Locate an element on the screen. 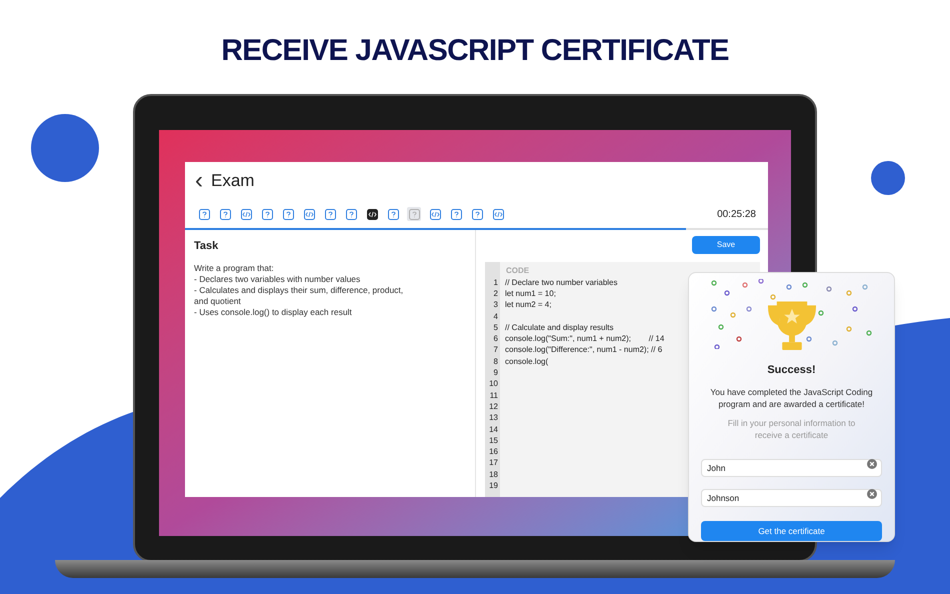 This screenshot has height=594, width=950. code-question-icon is located at coordinates (372, 214).